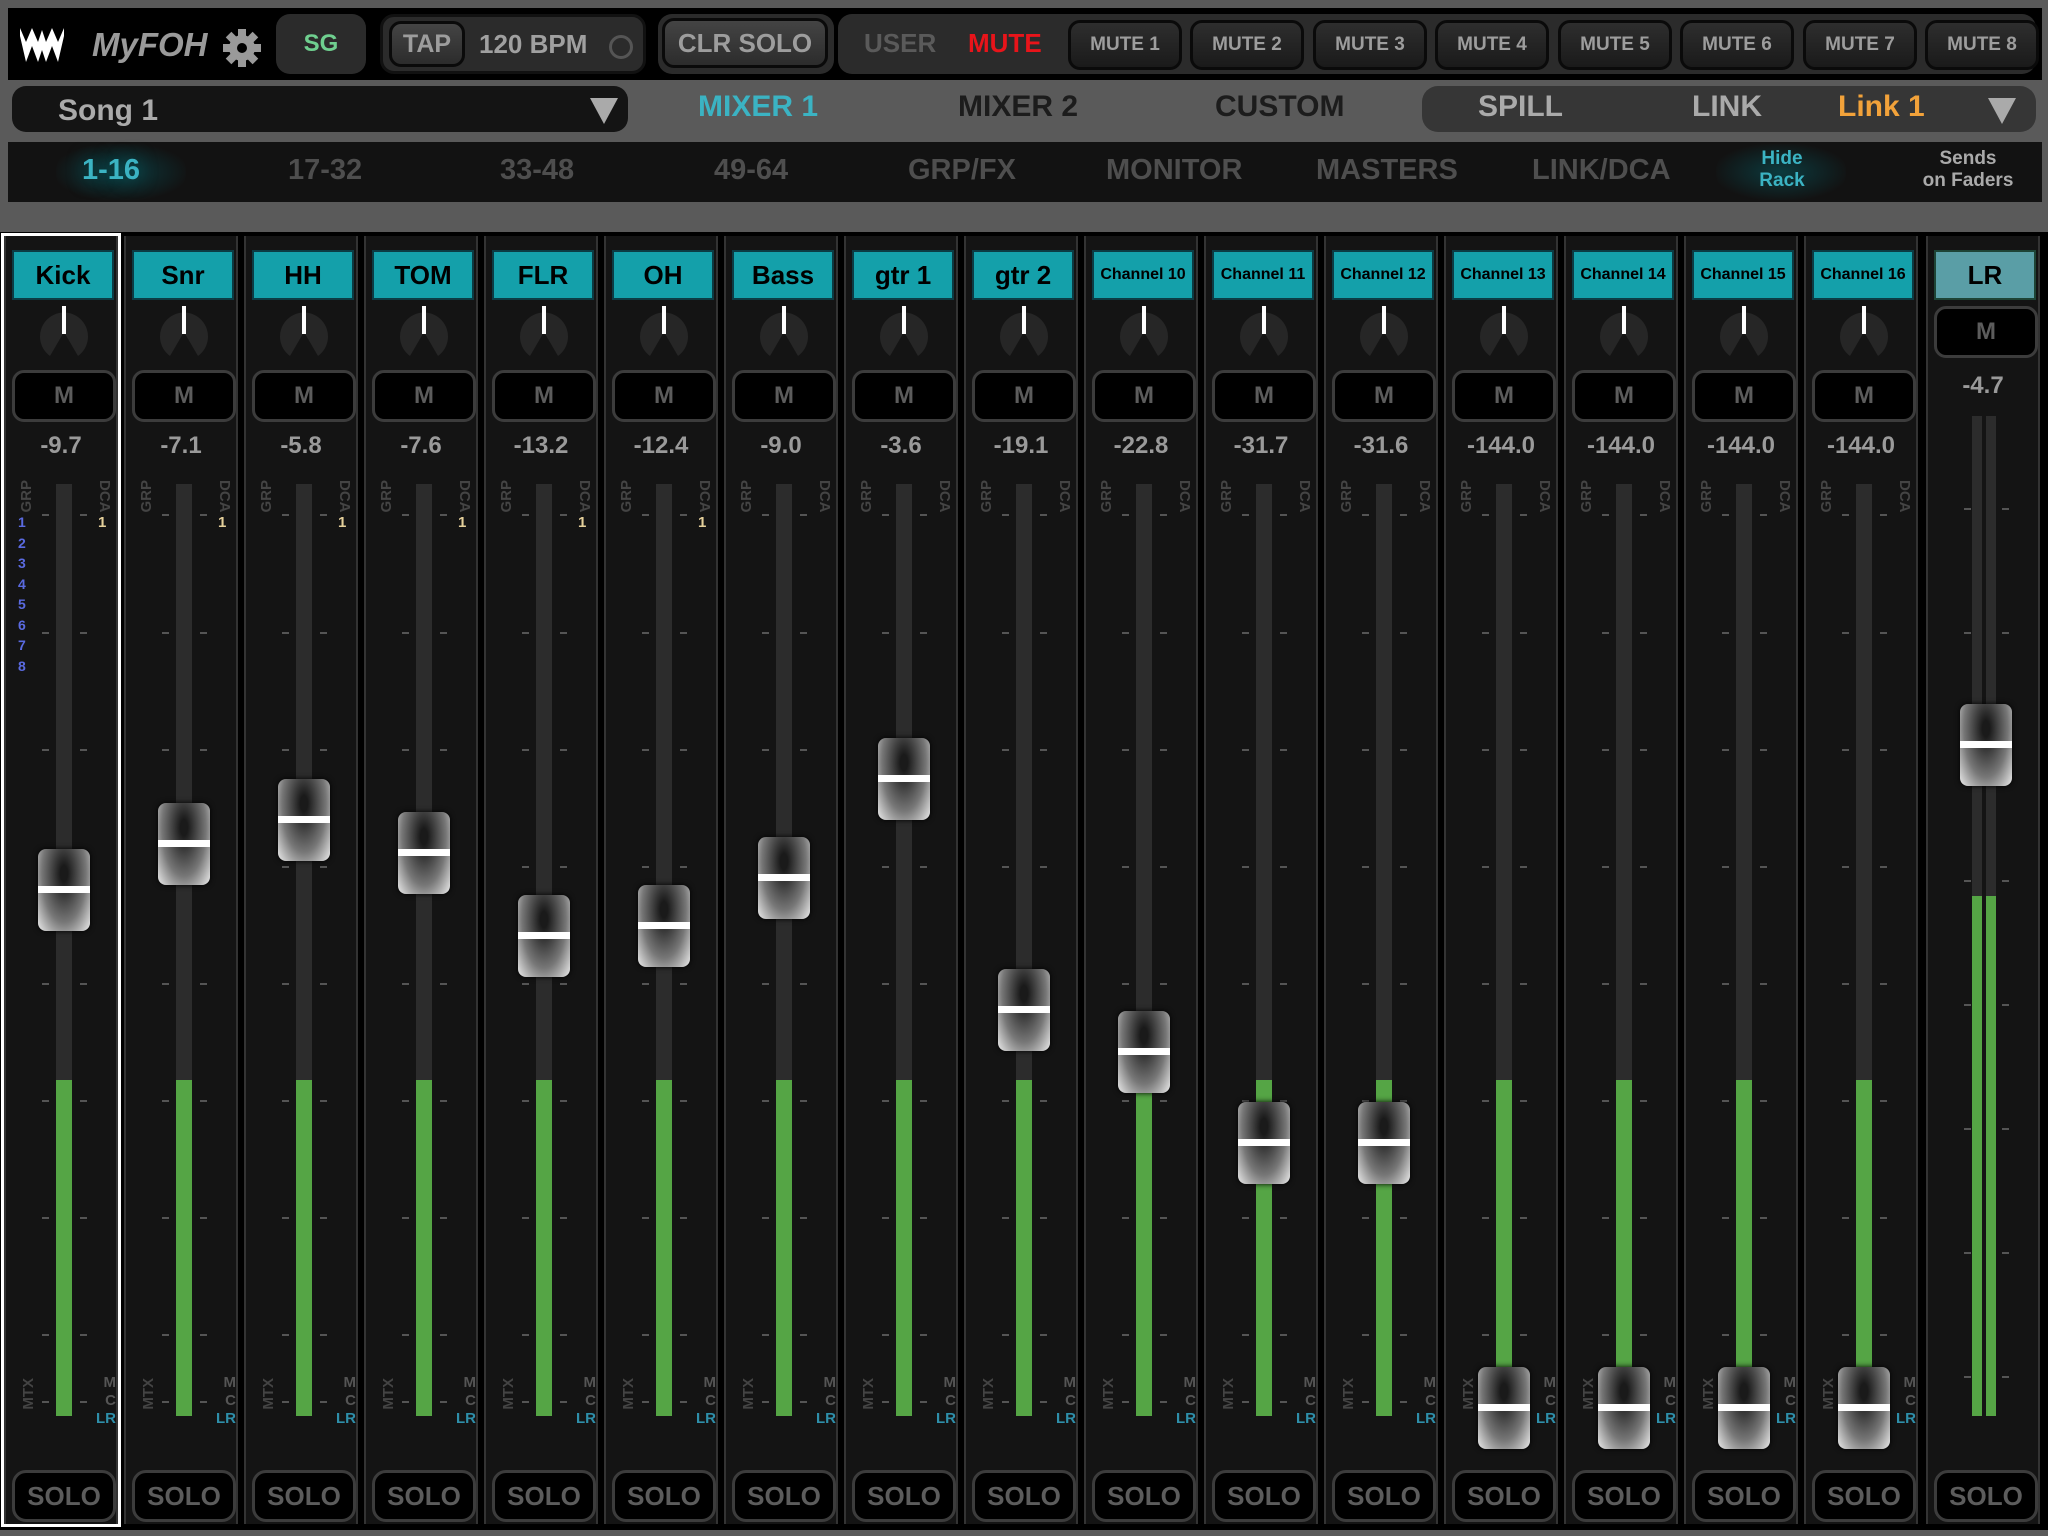  I want to click on channel-name-button: OH, so click(663, 275).